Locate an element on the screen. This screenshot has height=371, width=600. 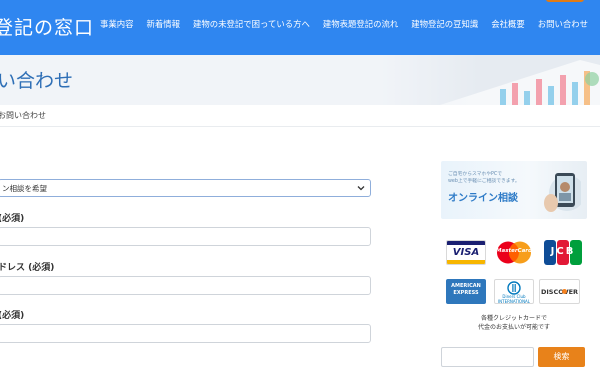
credit-card-caption: 各種クレジットカードで 代金のお支払いが可能です is located at coordinates (514, 323).